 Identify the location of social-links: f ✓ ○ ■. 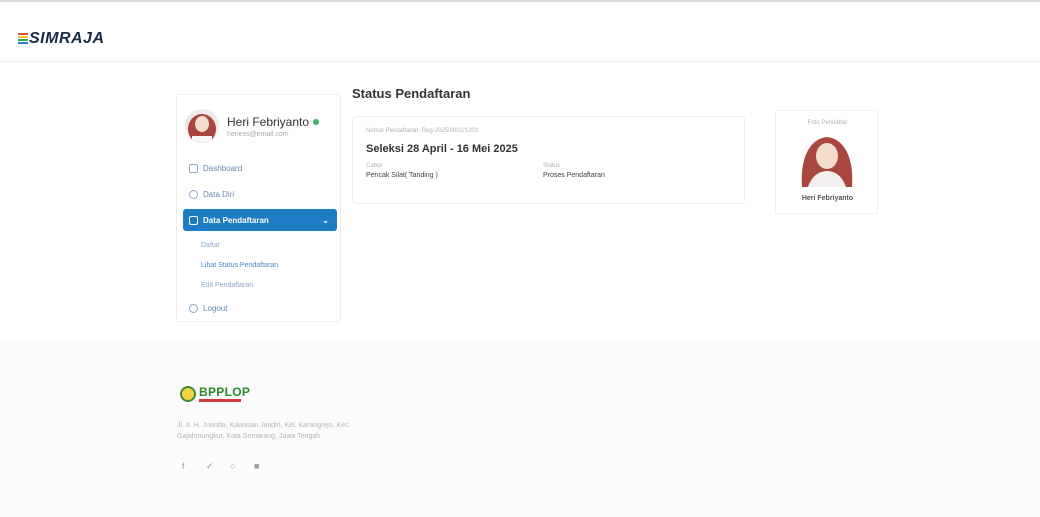
(230, 466).